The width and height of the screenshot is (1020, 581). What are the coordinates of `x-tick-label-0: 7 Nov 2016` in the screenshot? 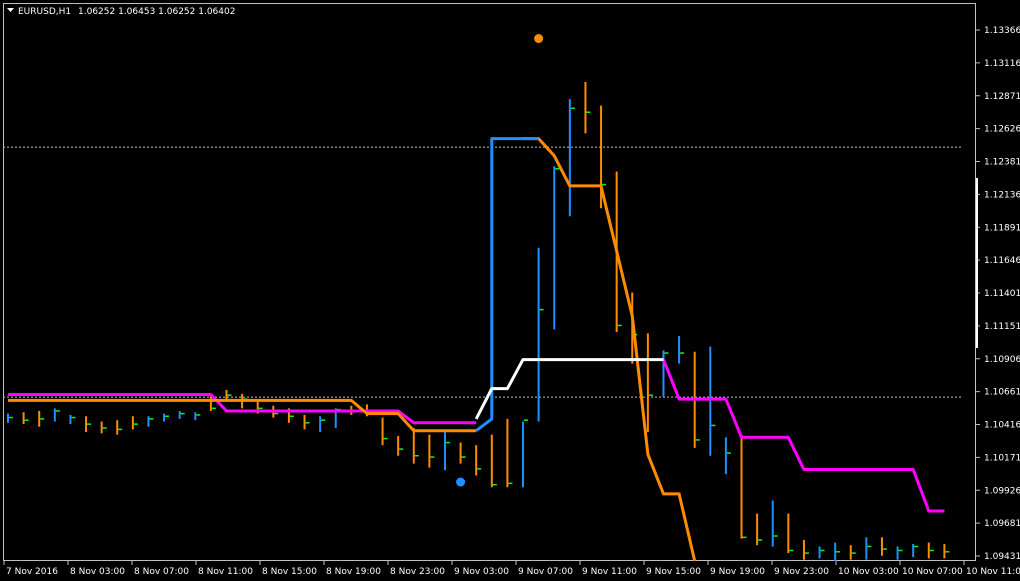 It's located at (32, 572).